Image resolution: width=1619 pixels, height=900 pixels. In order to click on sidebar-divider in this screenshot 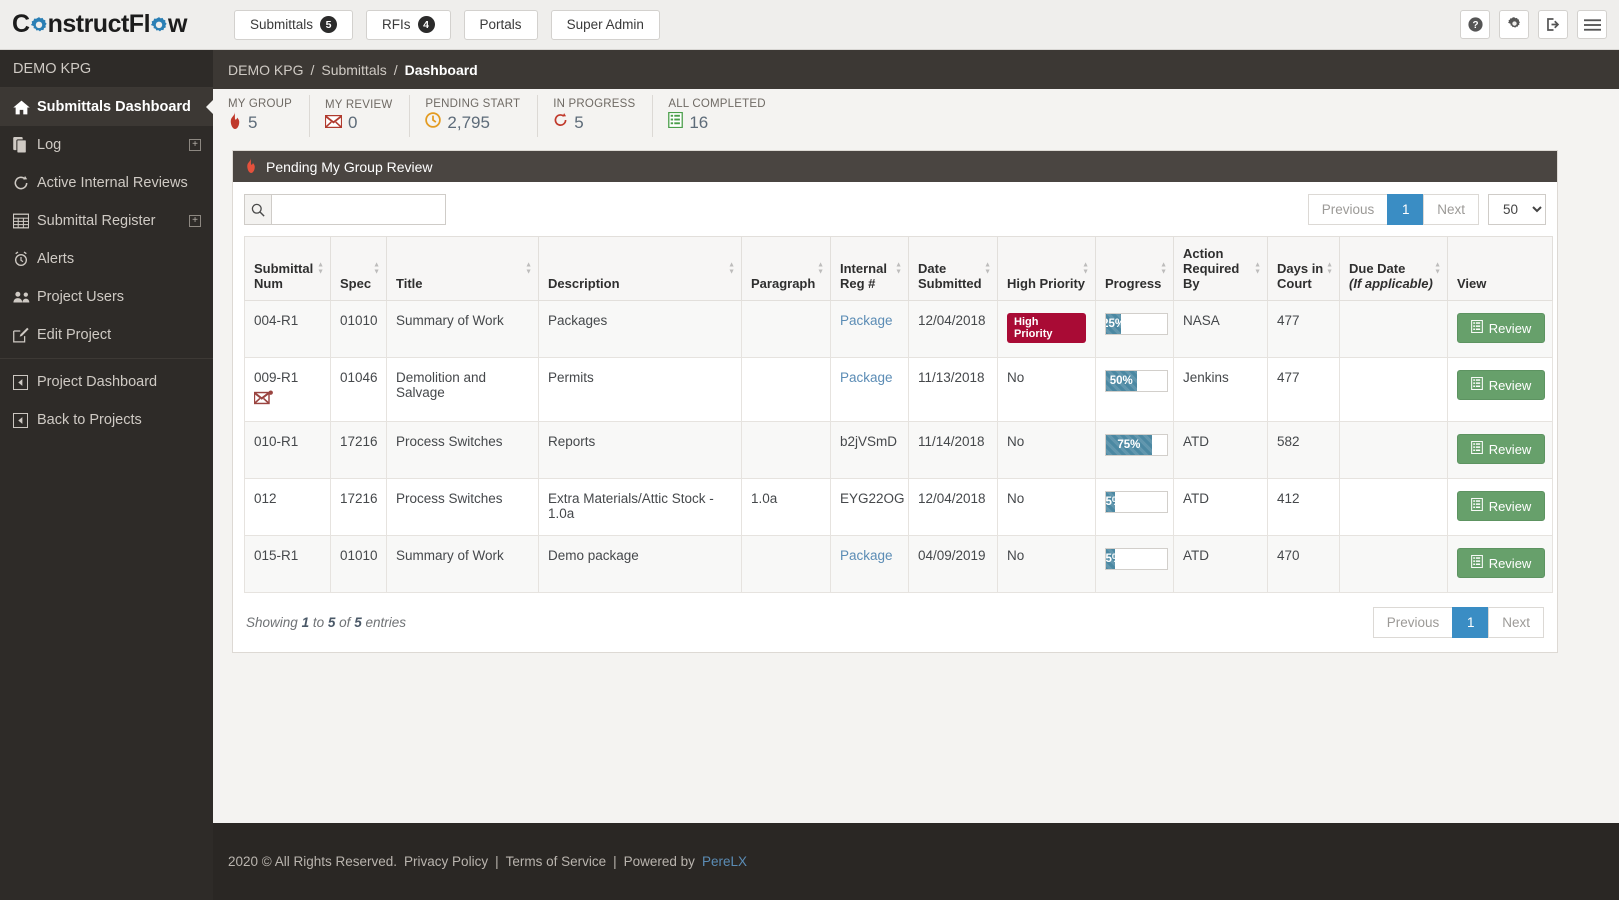, I will do `click(106, 358)`.